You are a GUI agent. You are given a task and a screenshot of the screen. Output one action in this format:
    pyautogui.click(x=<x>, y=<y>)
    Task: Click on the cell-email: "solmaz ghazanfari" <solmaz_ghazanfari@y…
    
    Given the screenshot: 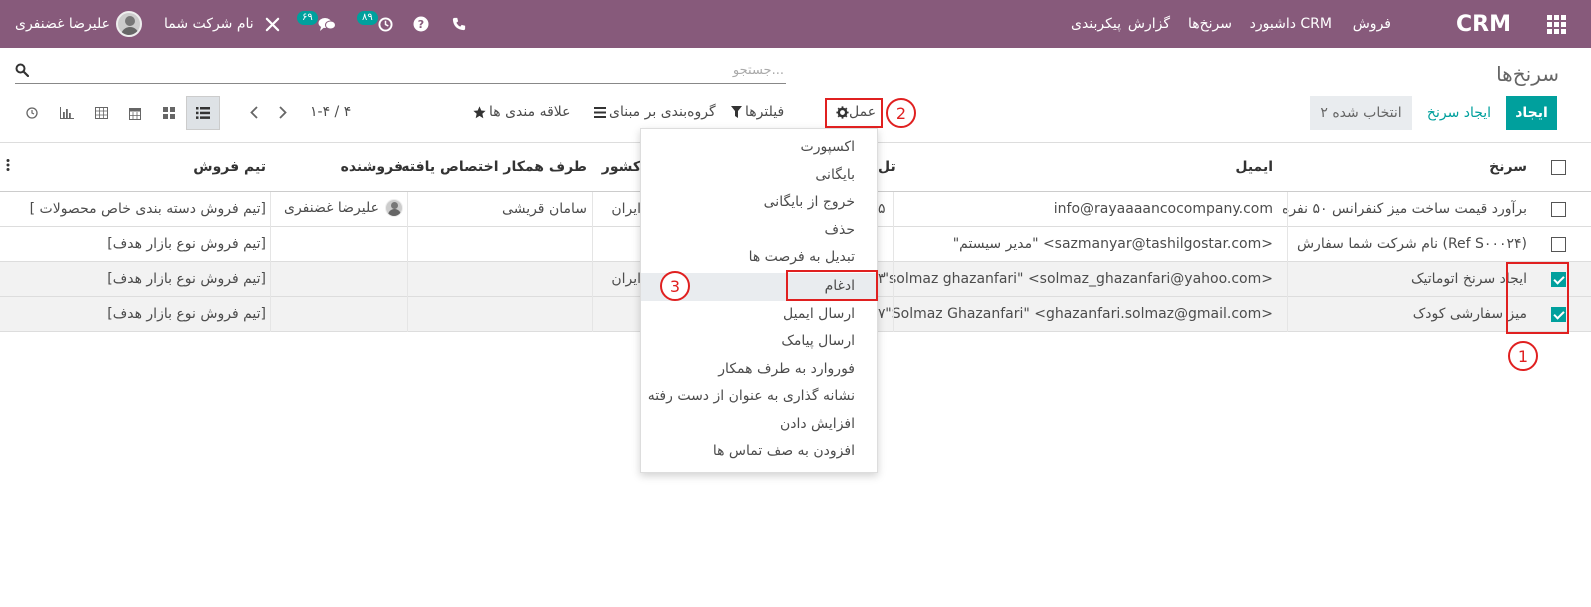 What is the action you would take?
    pyautogui.click(x=1077, y=279)
    